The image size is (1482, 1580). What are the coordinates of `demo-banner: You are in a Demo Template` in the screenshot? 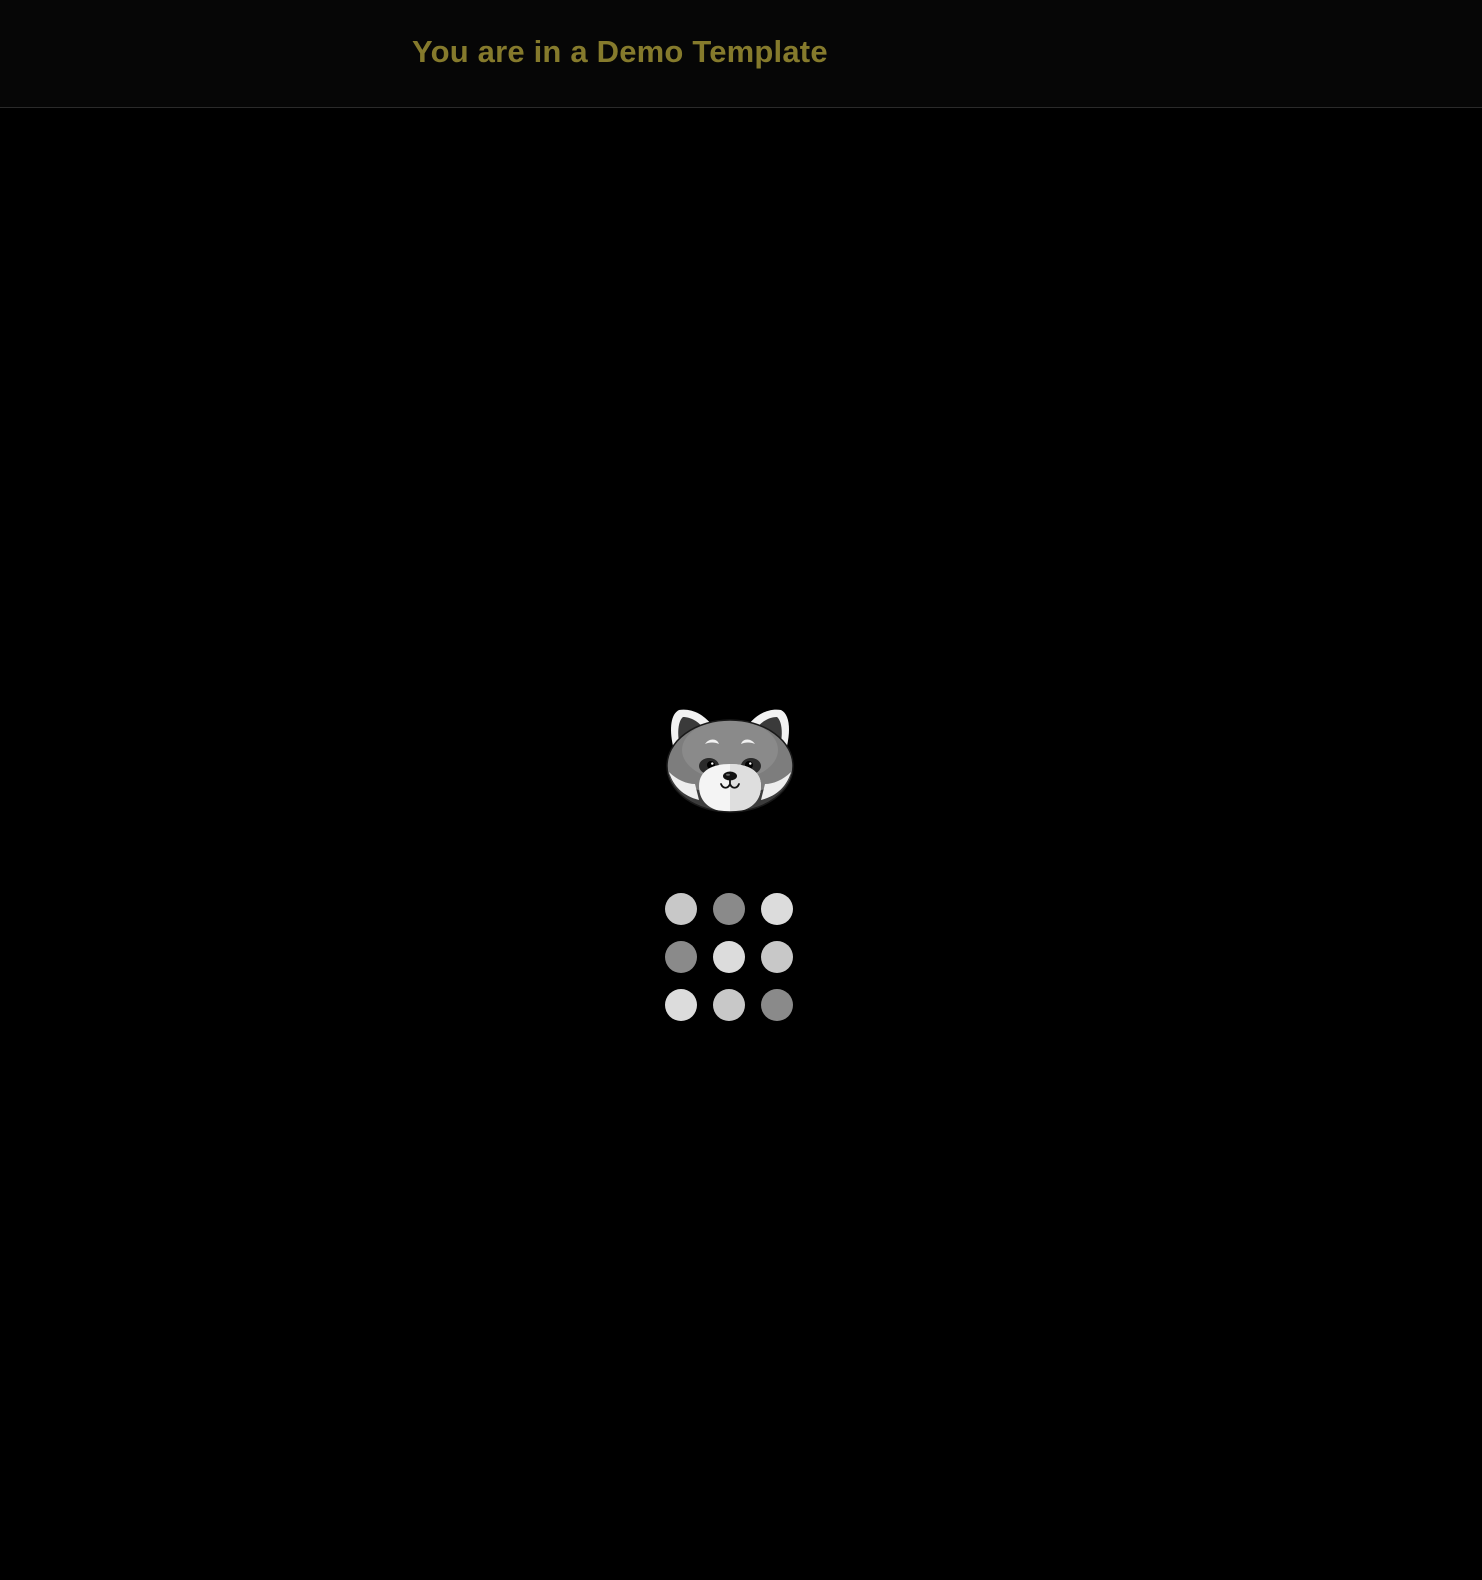 It's located at (741, 54).